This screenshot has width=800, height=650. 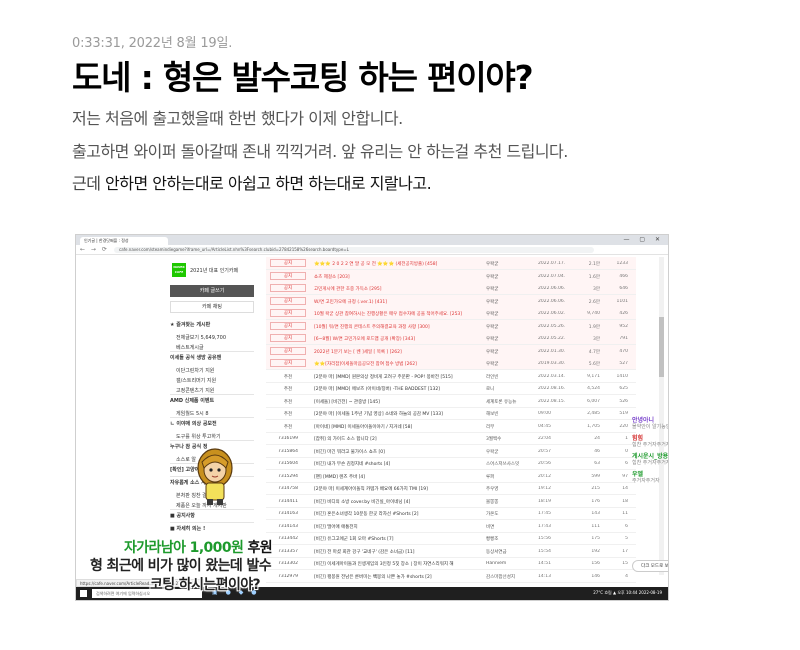 I want to click on sidebar-item: ㄴ 이야애 의상 공모전, so click(x=193, y=423).